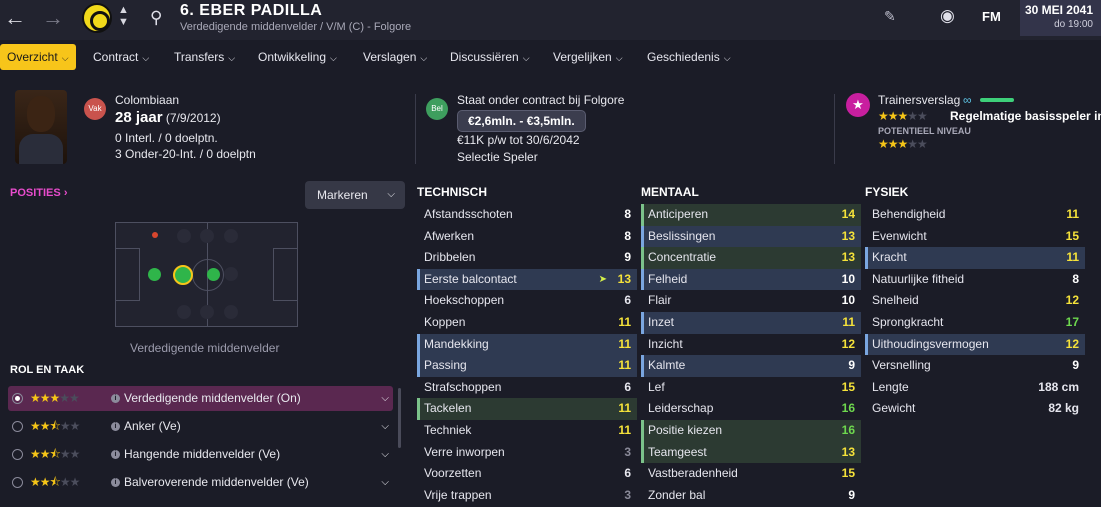 The image size is (1101, 507). Describe the element at coordinates (166, 138) in the screenshot. I see `international-caps: 0 Interl. / 0 doelptn.` at that location.